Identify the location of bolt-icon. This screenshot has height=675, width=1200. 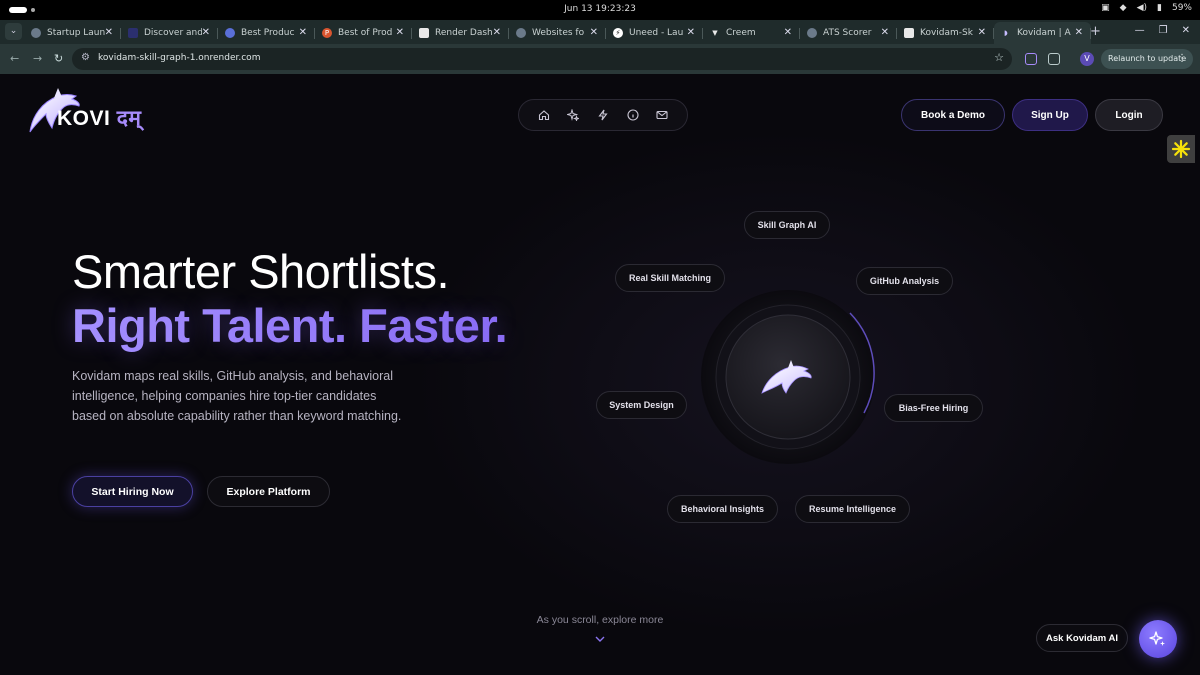
(603, 115).